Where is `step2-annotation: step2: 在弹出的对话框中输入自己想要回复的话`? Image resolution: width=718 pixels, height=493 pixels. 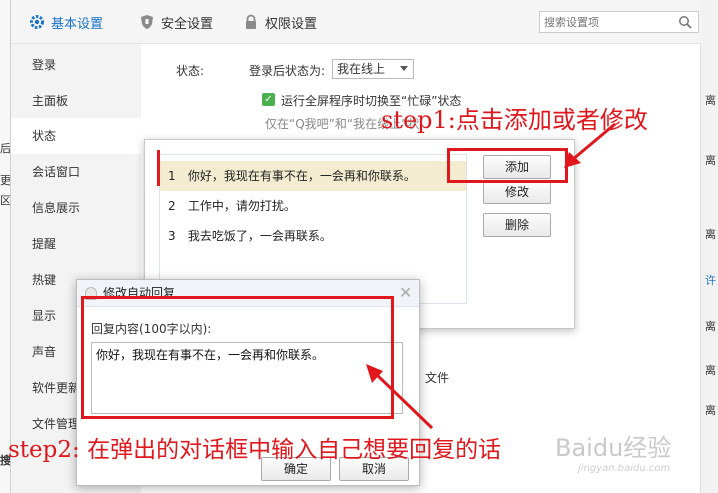
step2-annotation: step2: 在弹出的对话框中输入自己想要回复的话 is located at coordinates (255, 450).